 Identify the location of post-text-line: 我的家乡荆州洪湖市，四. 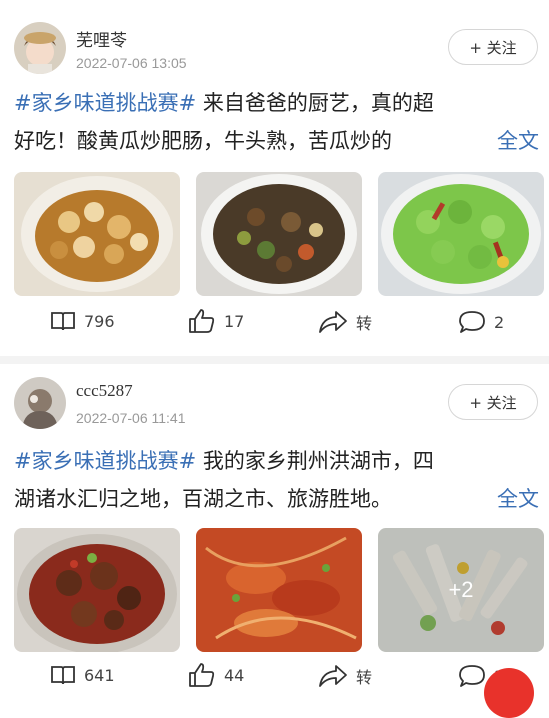
(315, 461).